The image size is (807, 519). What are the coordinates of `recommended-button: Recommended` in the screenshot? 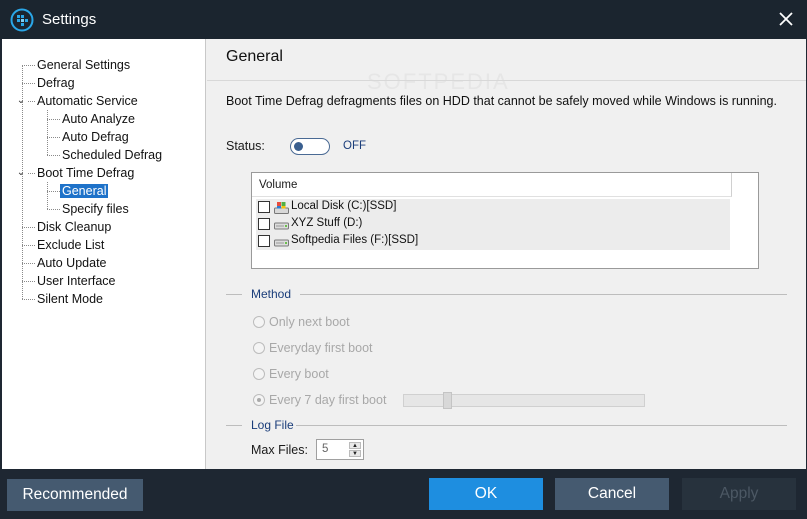 It's located at (75, 495).